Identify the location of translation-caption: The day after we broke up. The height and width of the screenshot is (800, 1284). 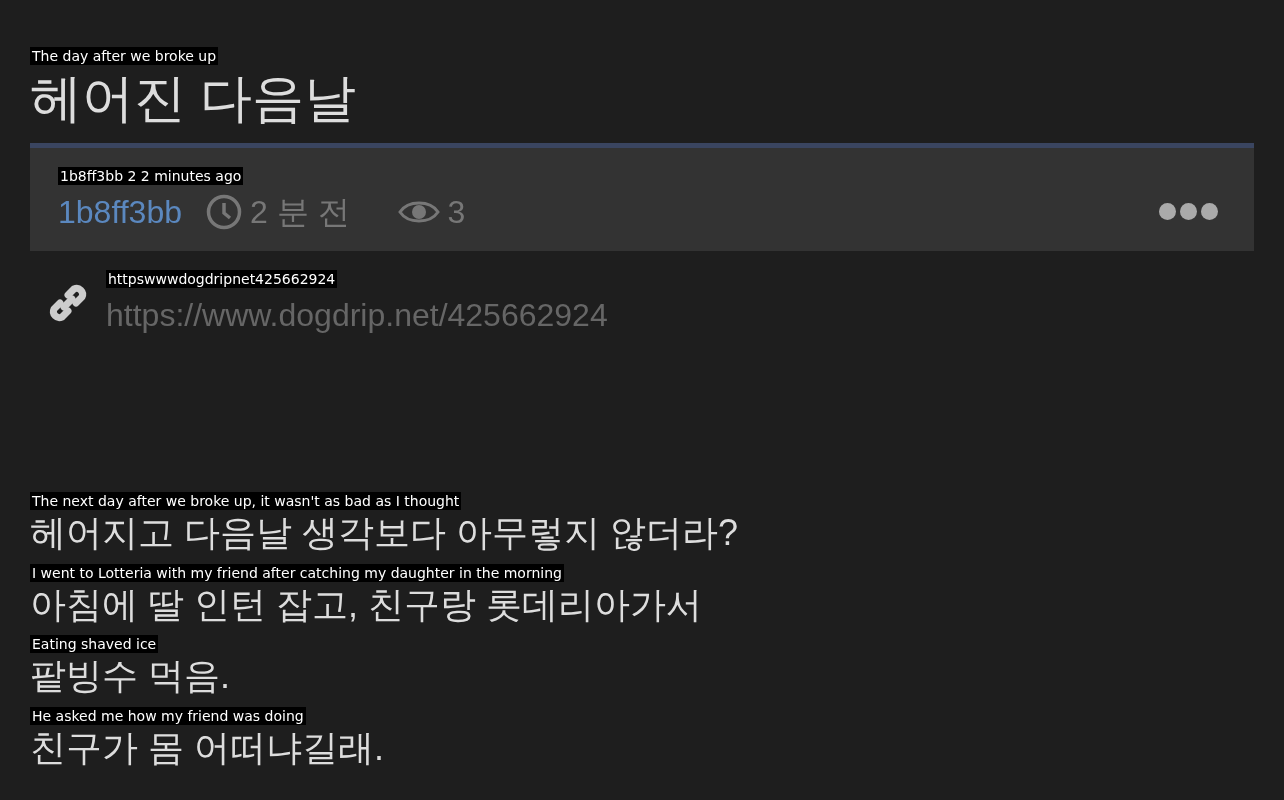
(124, 56).